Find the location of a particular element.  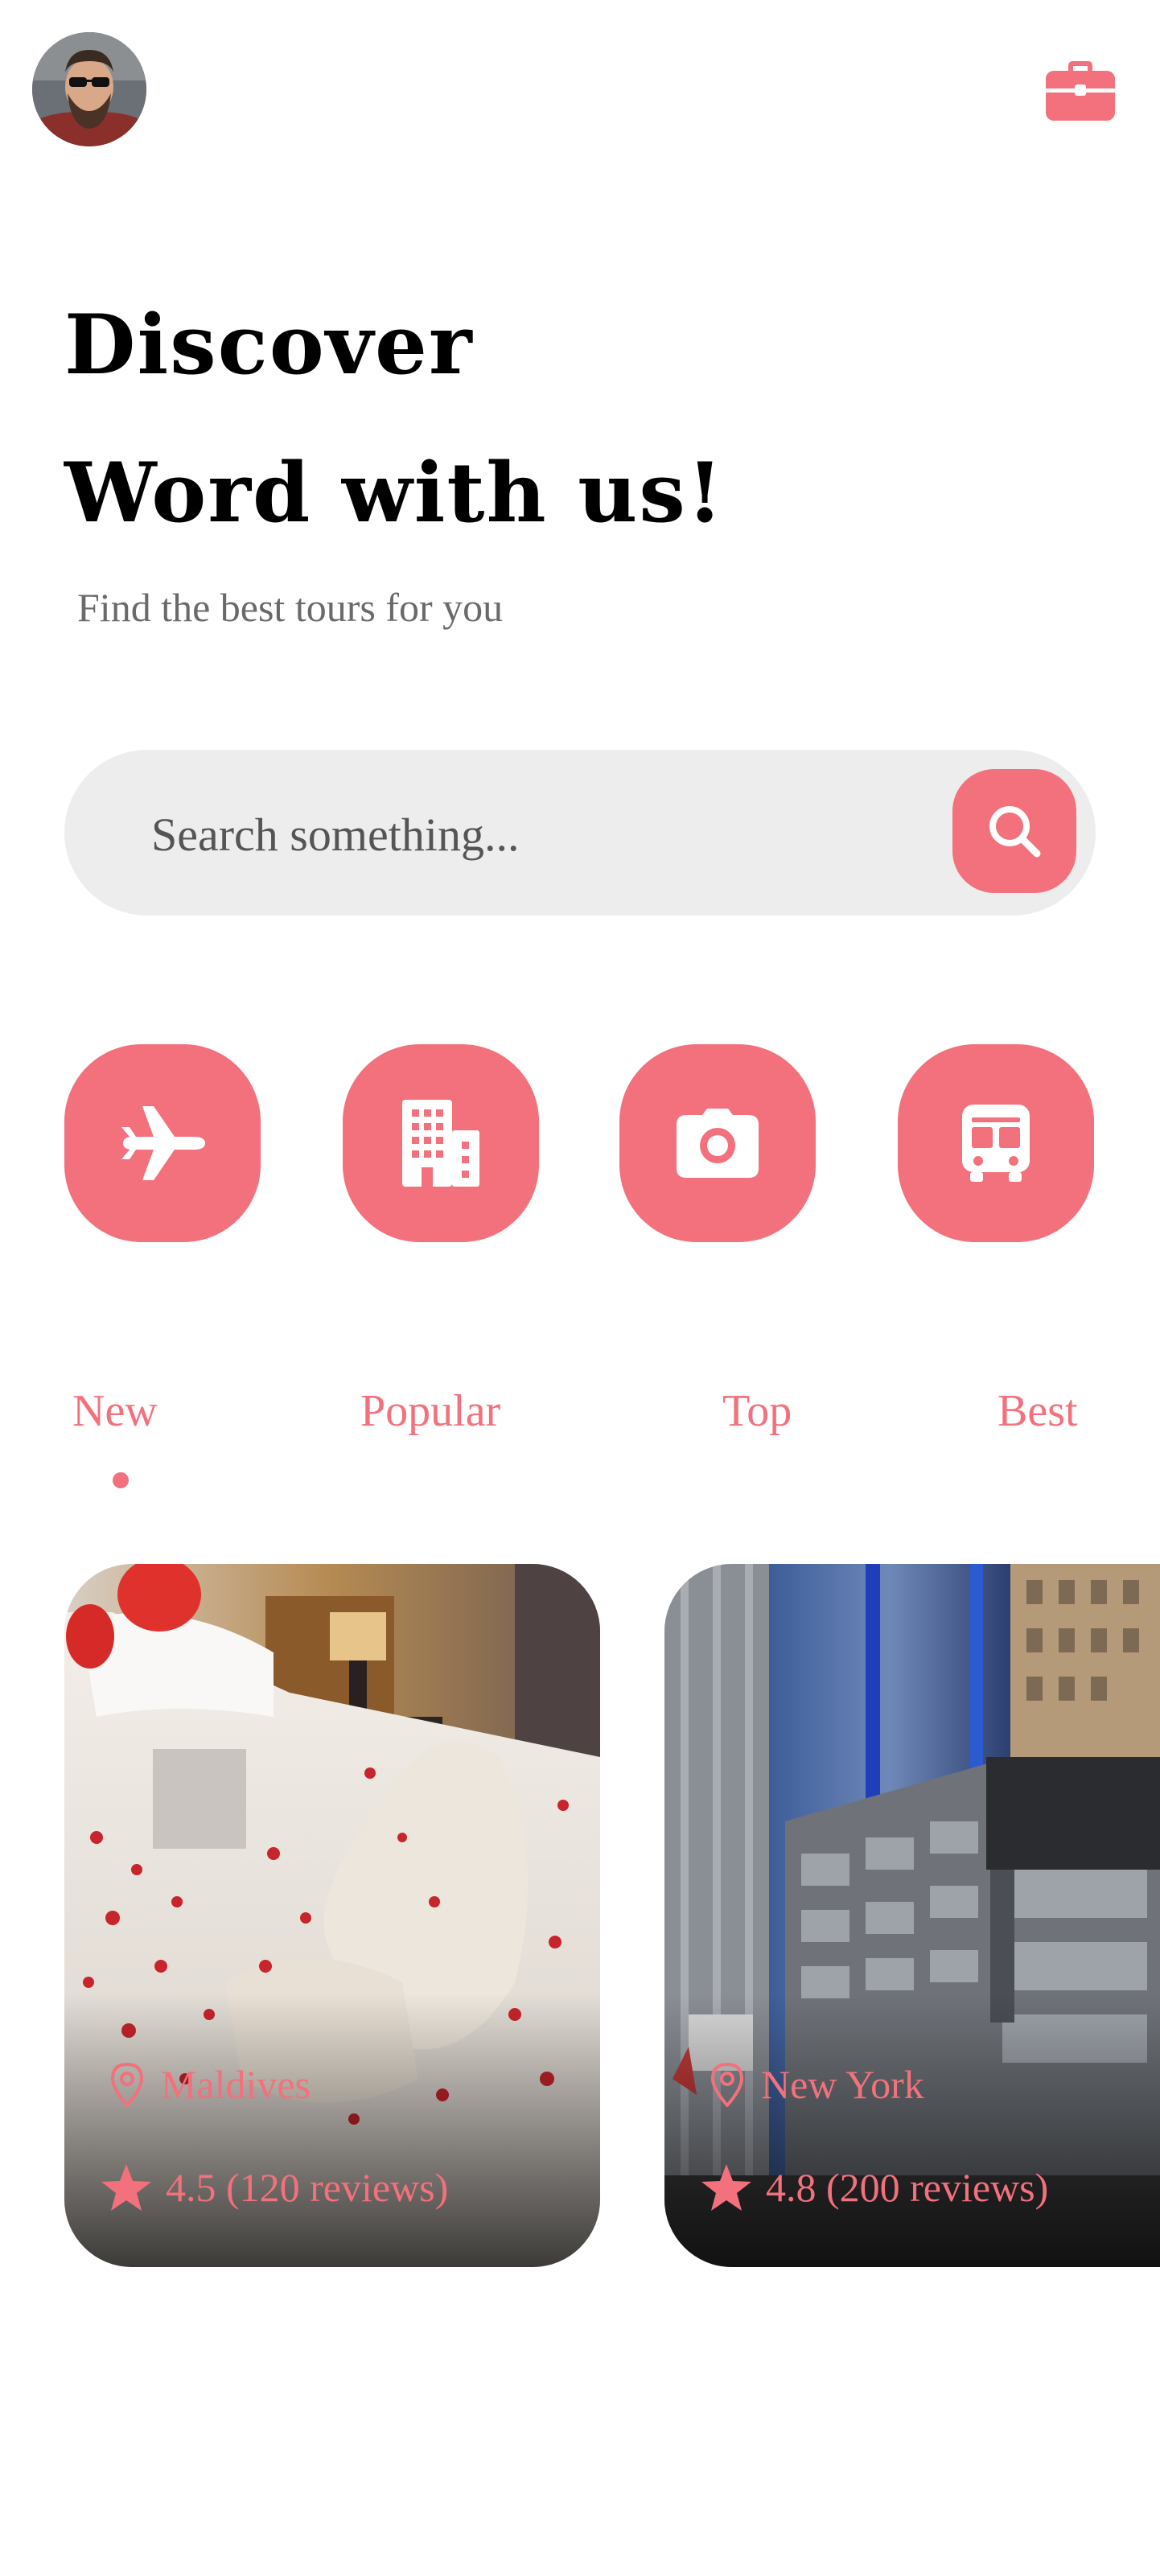

card-rating: 4.5 (120 reviews) is located at coordinates (274, 2187).